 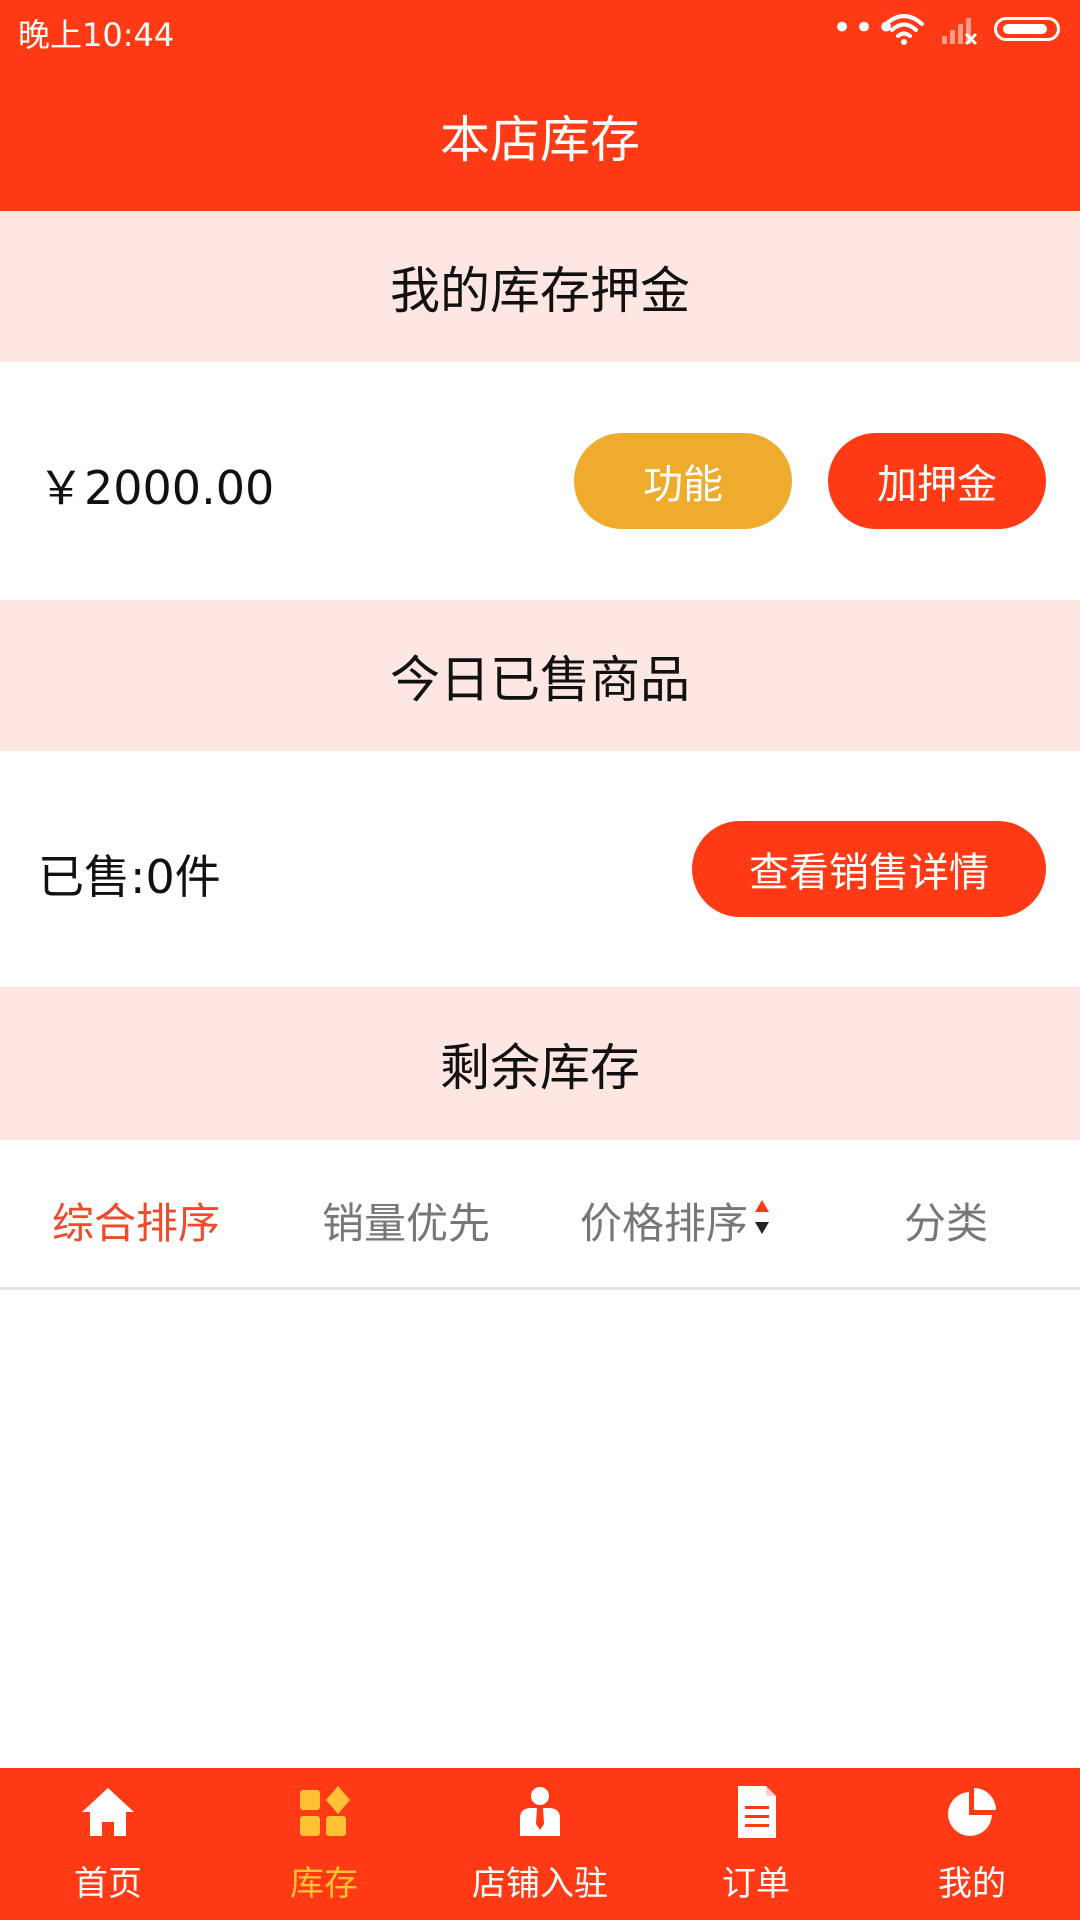 What do you see at coordinates (683, 481) in the screenshot?
I see `function-button: 功能` at bounding box center [683, 481].